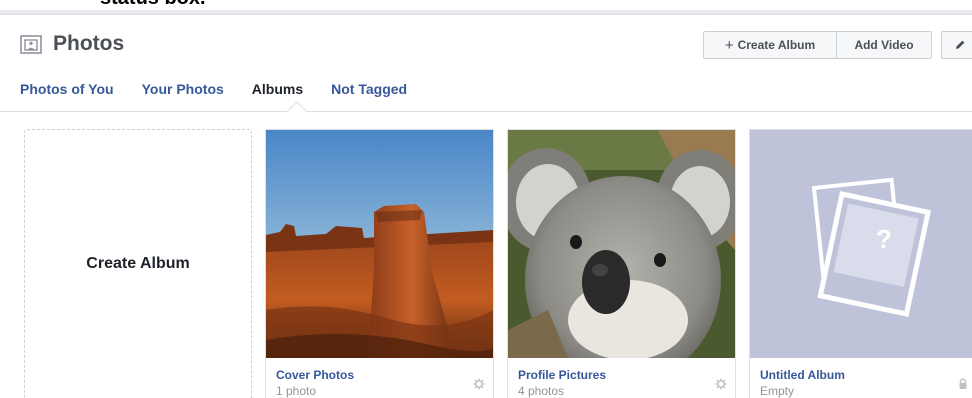  Describe the element at coordinates (296, 391) in the screenshot. I see `album-count: 1 photo` at that location.